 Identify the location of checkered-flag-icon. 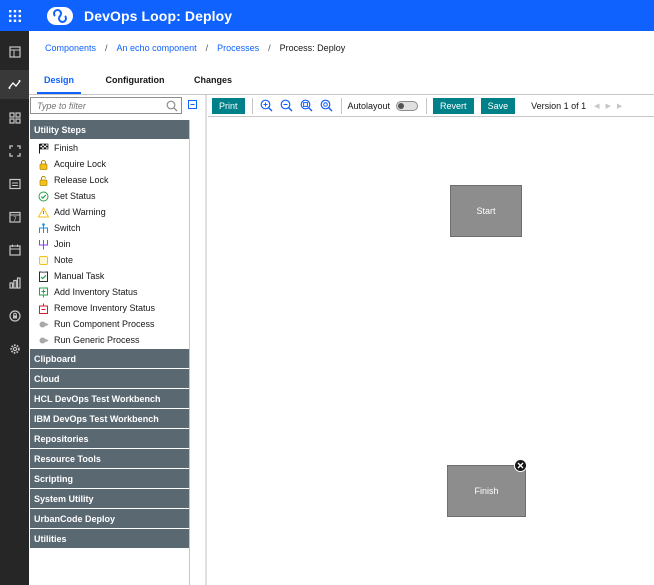
(43, 148).